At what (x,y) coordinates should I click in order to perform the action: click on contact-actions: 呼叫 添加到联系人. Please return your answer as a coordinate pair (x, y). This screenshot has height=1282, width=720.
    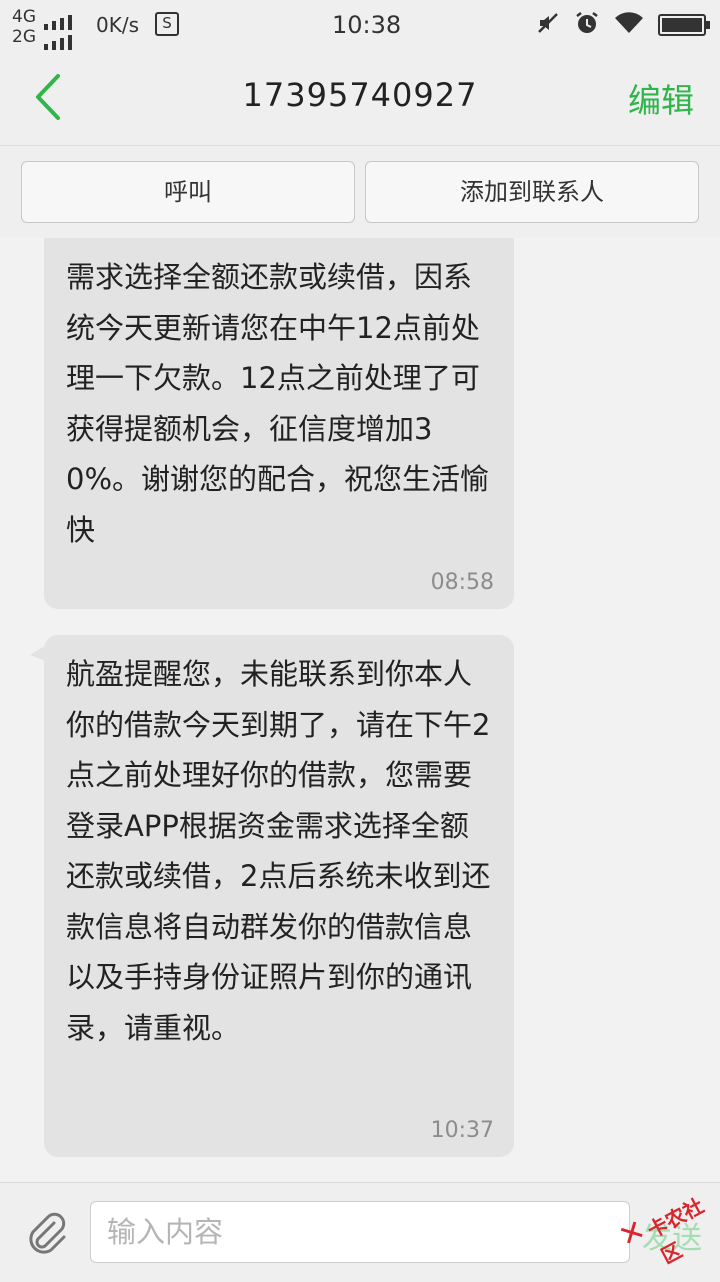
    Looking at the image, I should click on (360, 192).